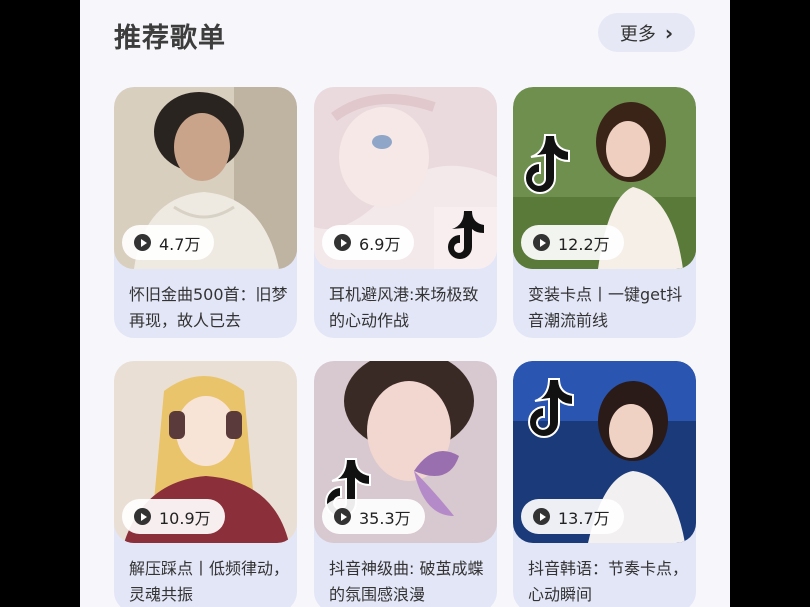 The height and width of the screenshot is (607, 810). I want to click on playlist-card: 10.9万 解压踩点丨低频律动，灵魂共振, so click(205, 484).